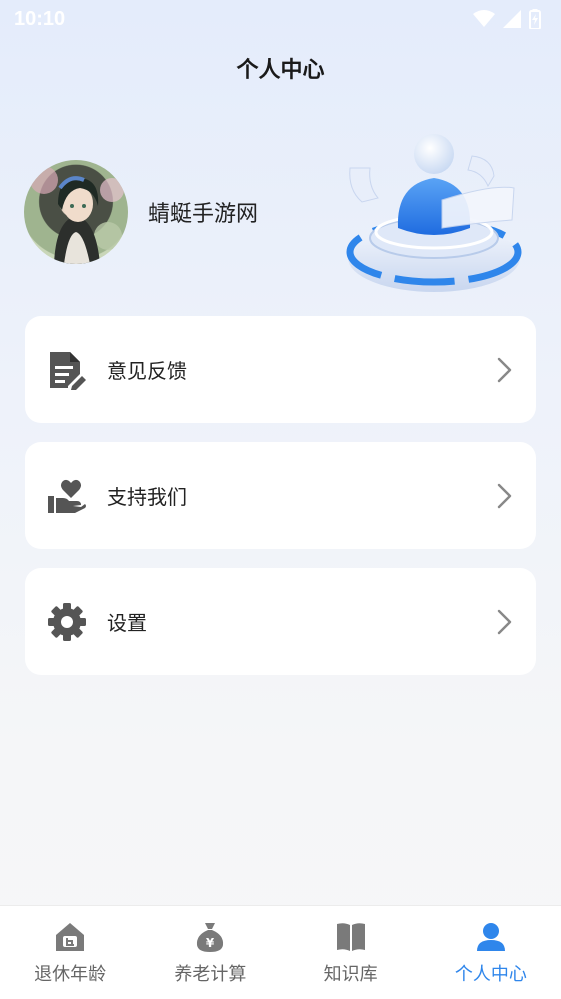 This screenshot has height=999, width=561. I want to click on support-heart-hand-icon, so click(67, 496).